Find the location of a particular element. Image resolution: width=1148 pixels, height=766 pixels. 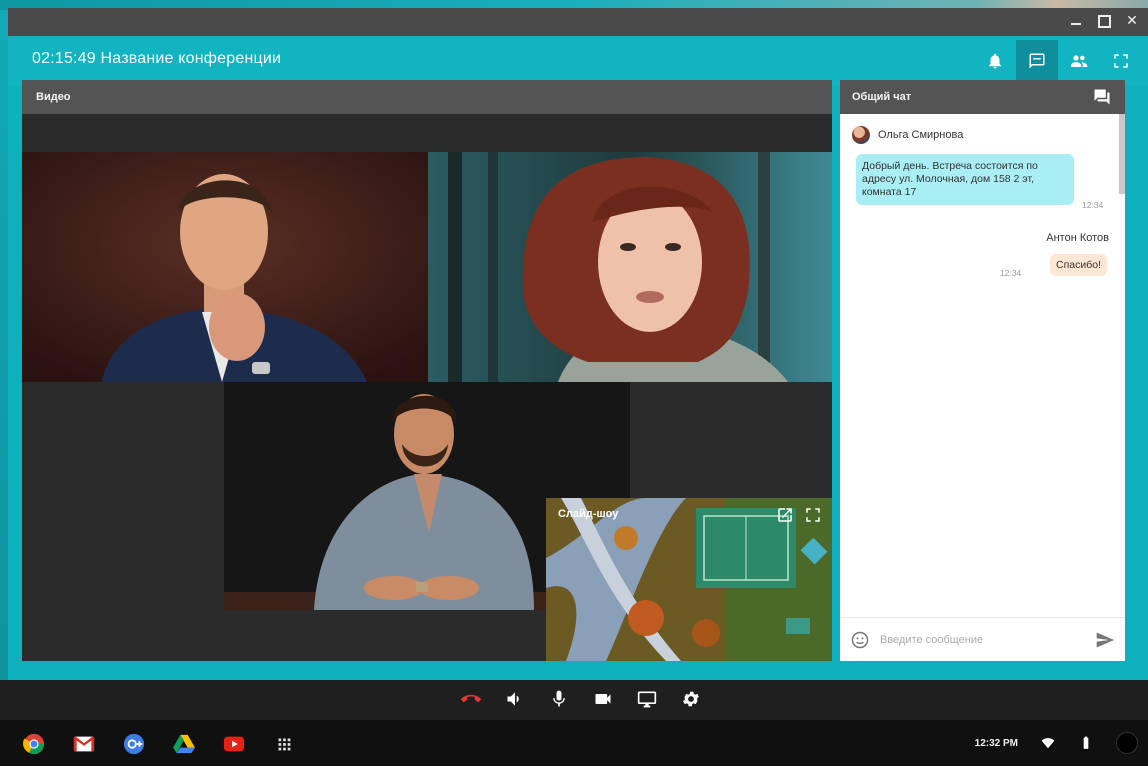

fullscreen-button is located at coordinates (1121, 61).